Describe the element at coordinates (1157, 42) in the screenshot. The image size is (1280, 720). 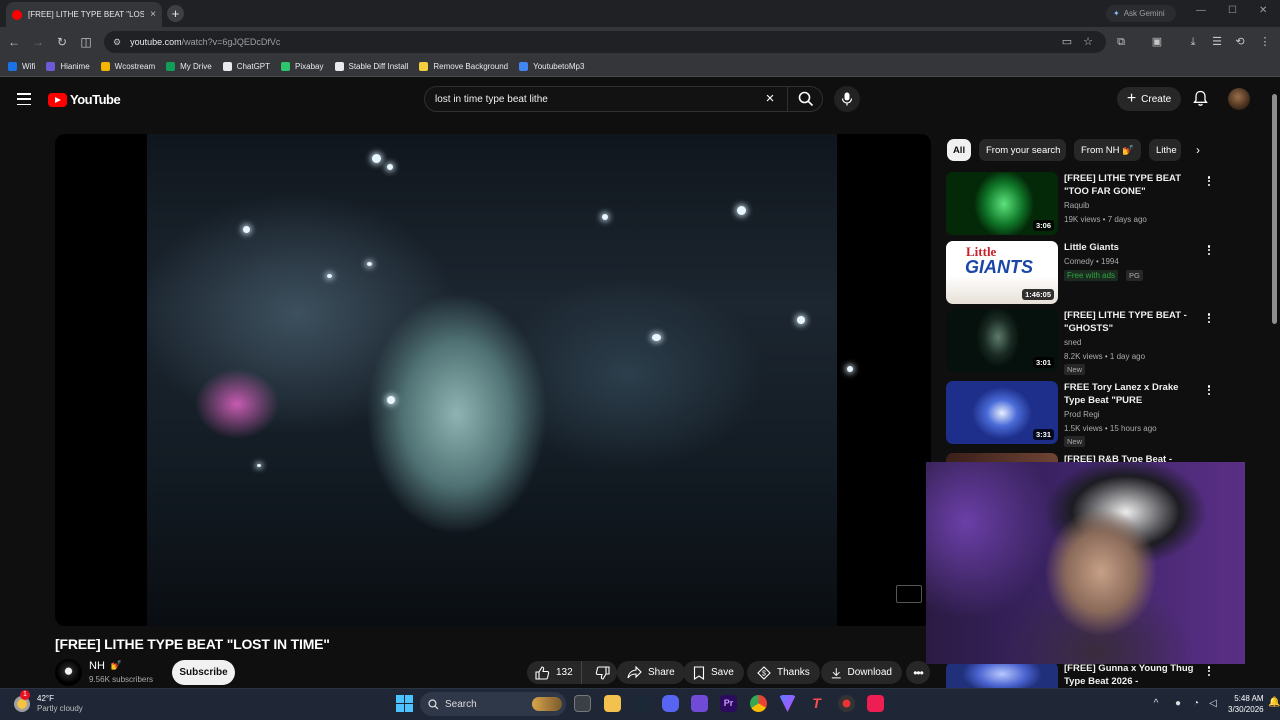
I see `tab-search-icon: ▣` at that location.